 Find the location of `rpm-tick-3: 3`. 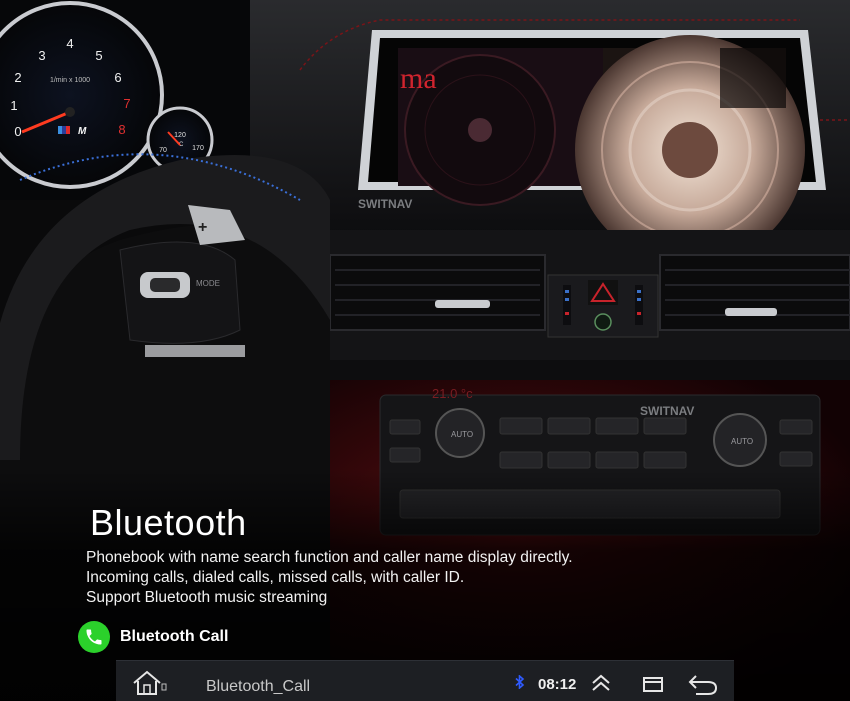

rpm-tick-3: 3 is located at coordinates (41, 55).